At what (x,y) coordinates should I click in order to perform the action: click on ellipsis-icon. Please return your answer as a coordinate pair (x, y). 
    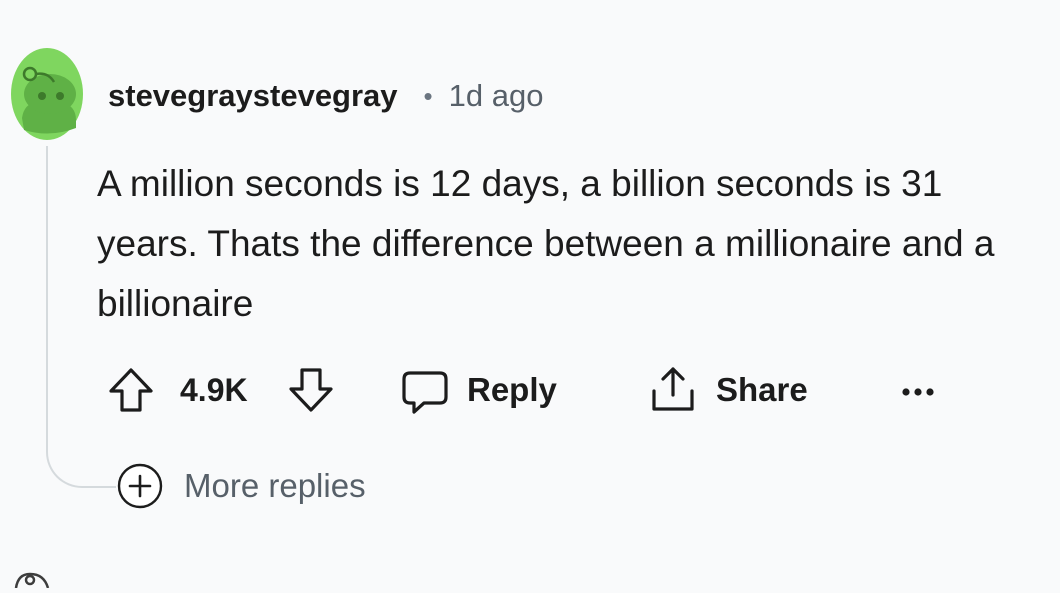
    Looking at the image, I should click on (918, 392).